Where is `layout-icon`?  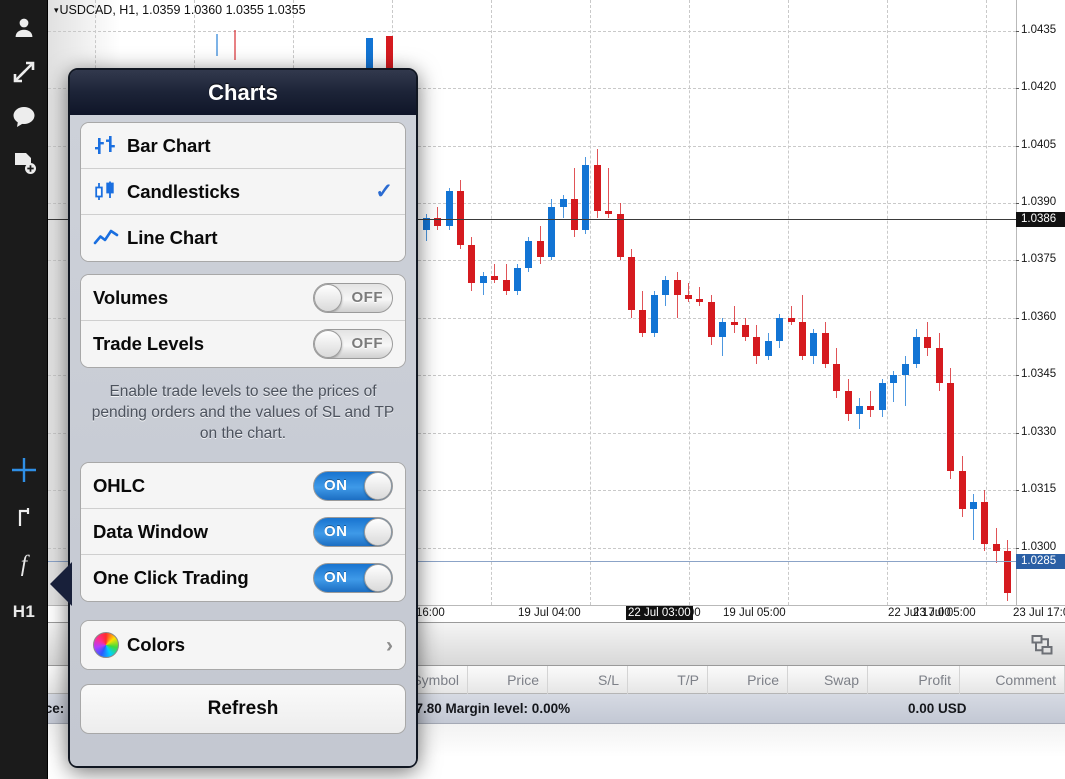 layout-icon is located at coordinates (1042, 645).